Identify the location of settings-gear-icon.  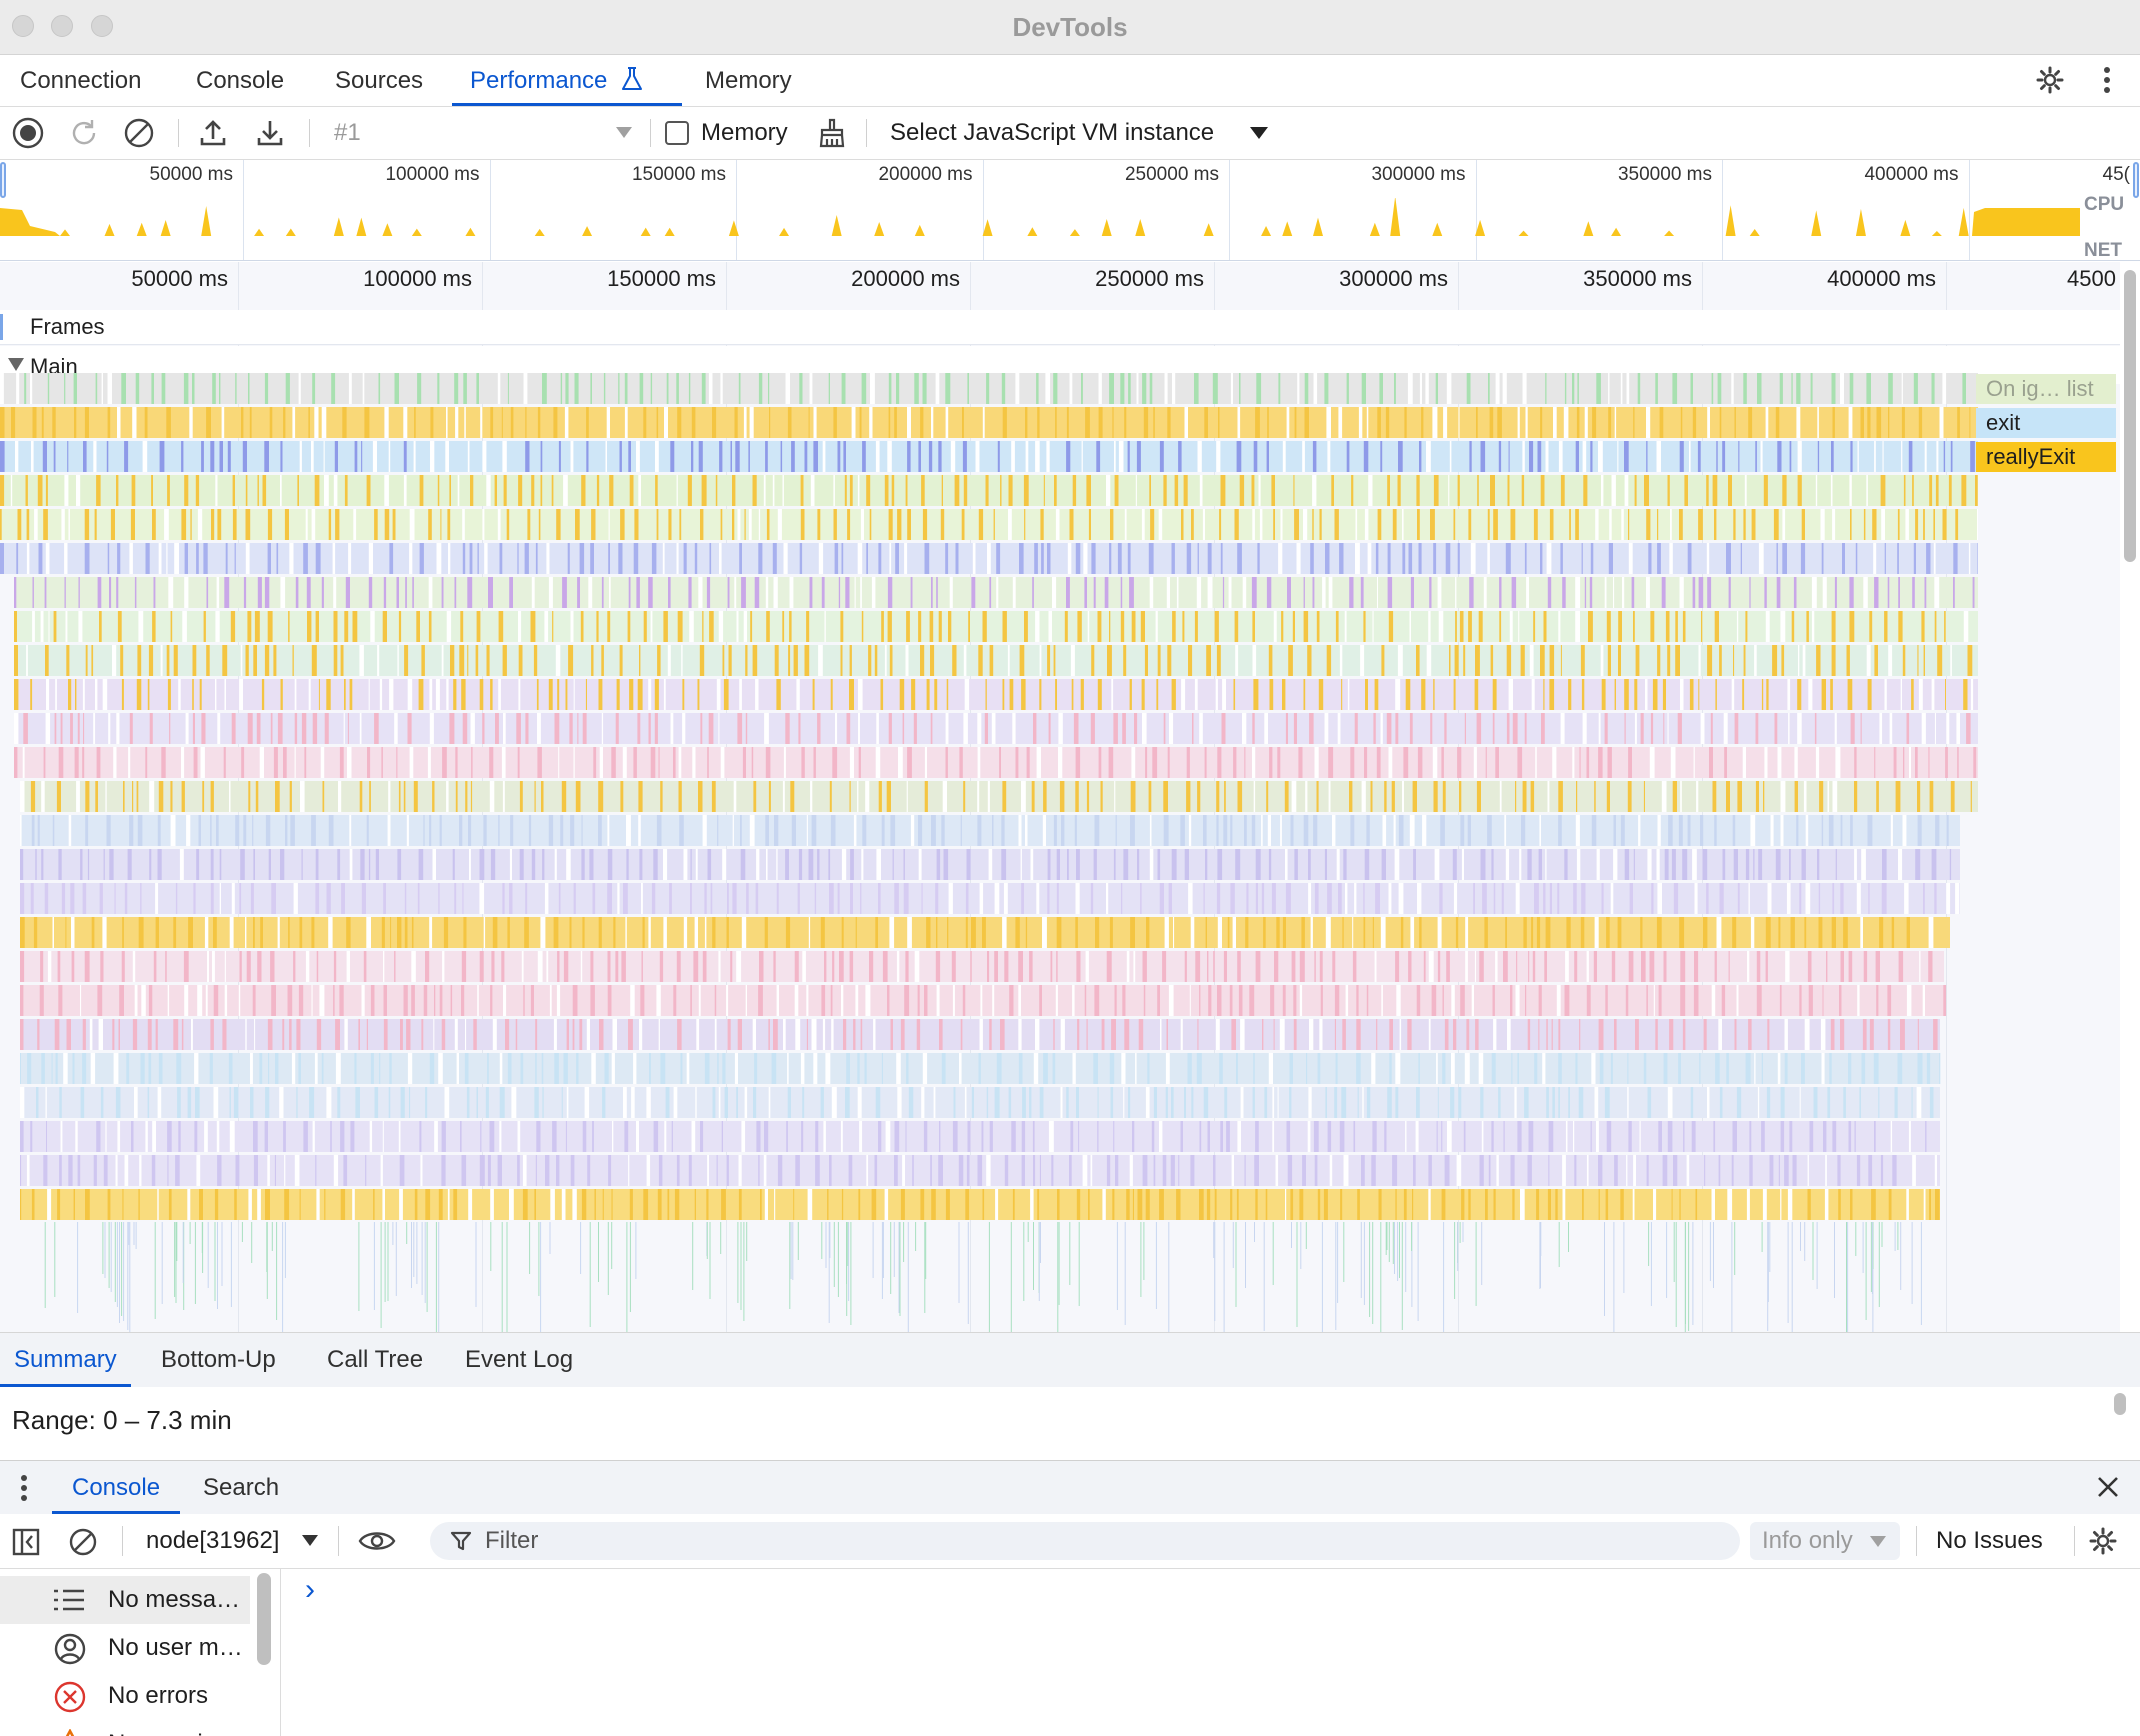
(2050, 80).